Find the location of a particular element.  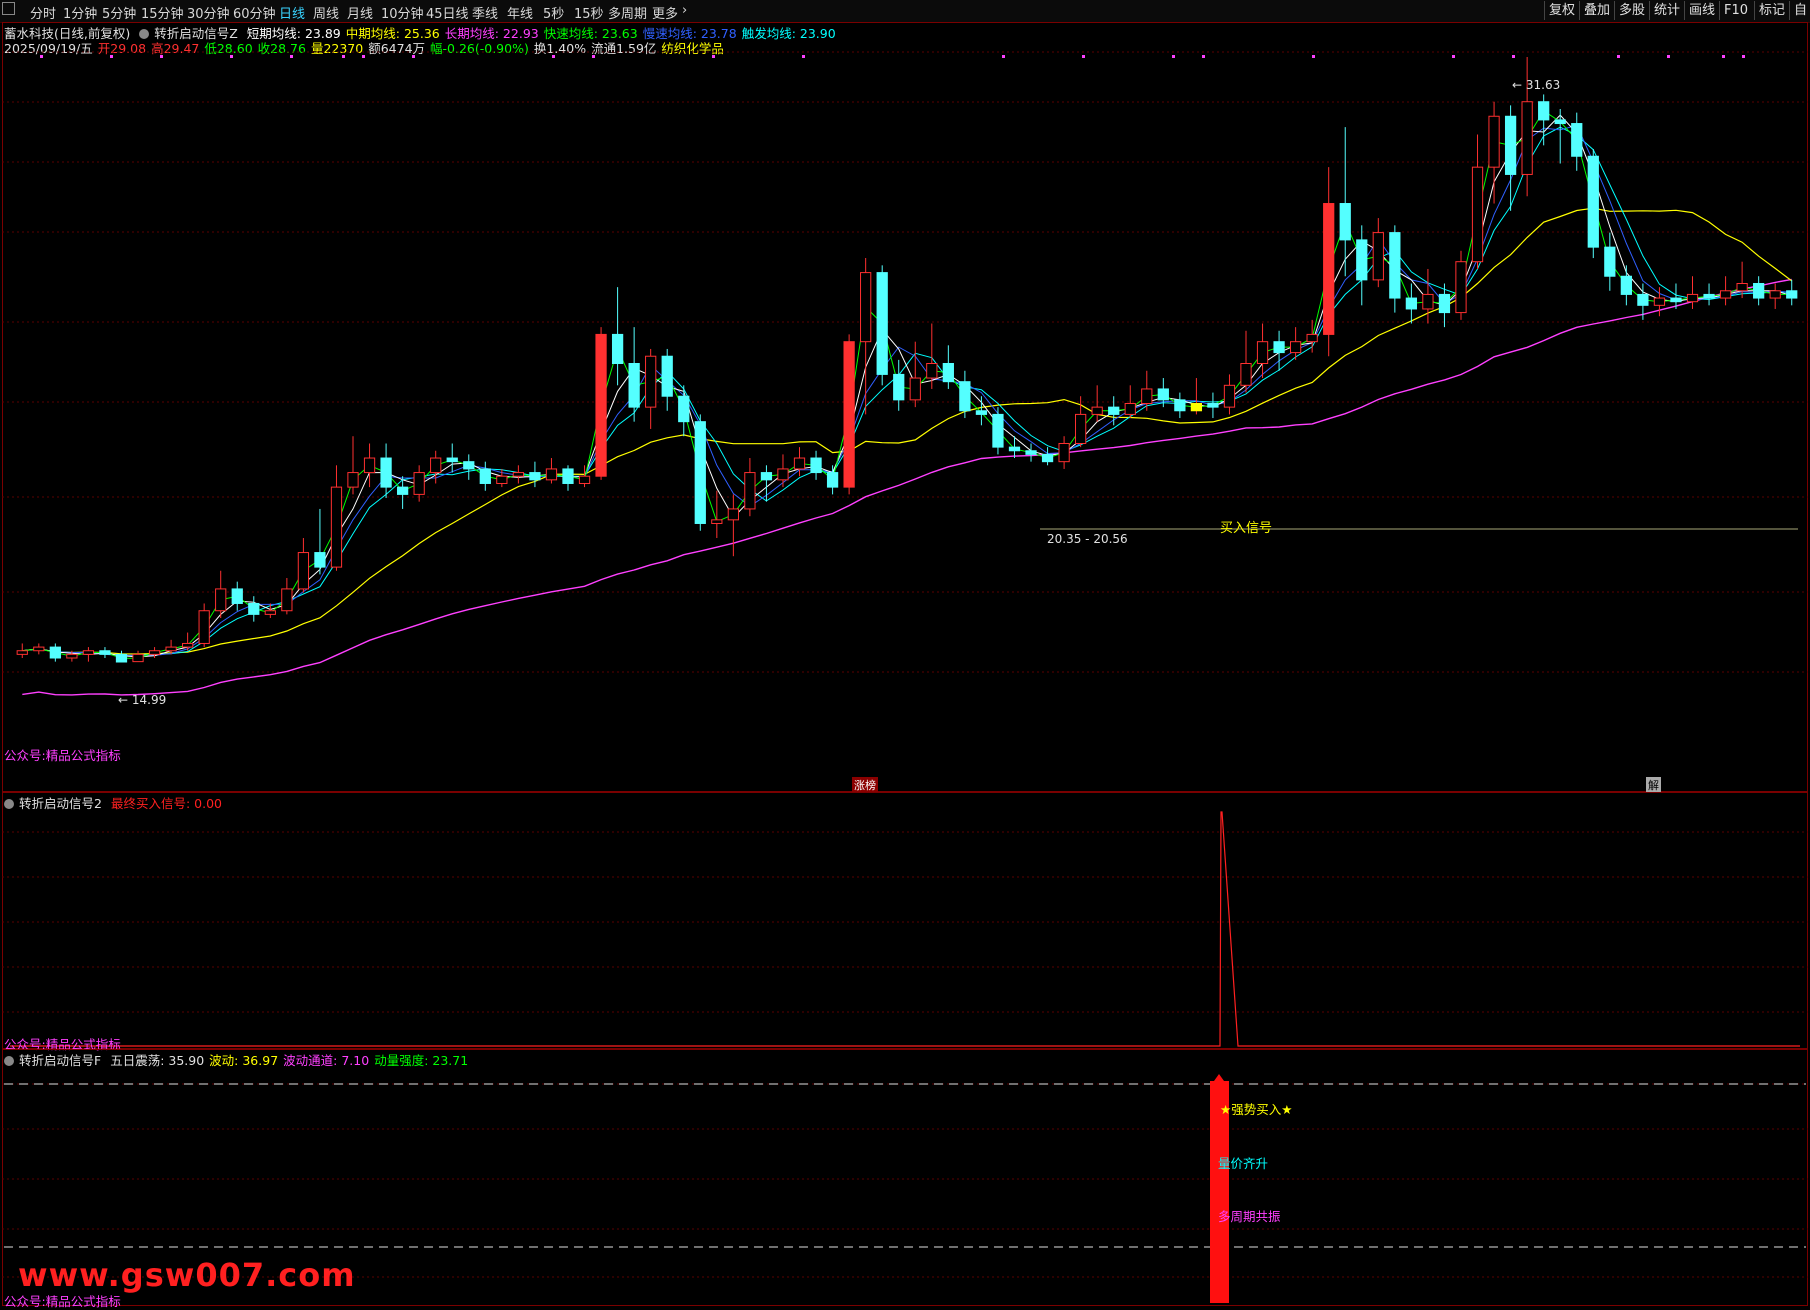

button-tongji: 统计 is located at coordinates (1666, 10).